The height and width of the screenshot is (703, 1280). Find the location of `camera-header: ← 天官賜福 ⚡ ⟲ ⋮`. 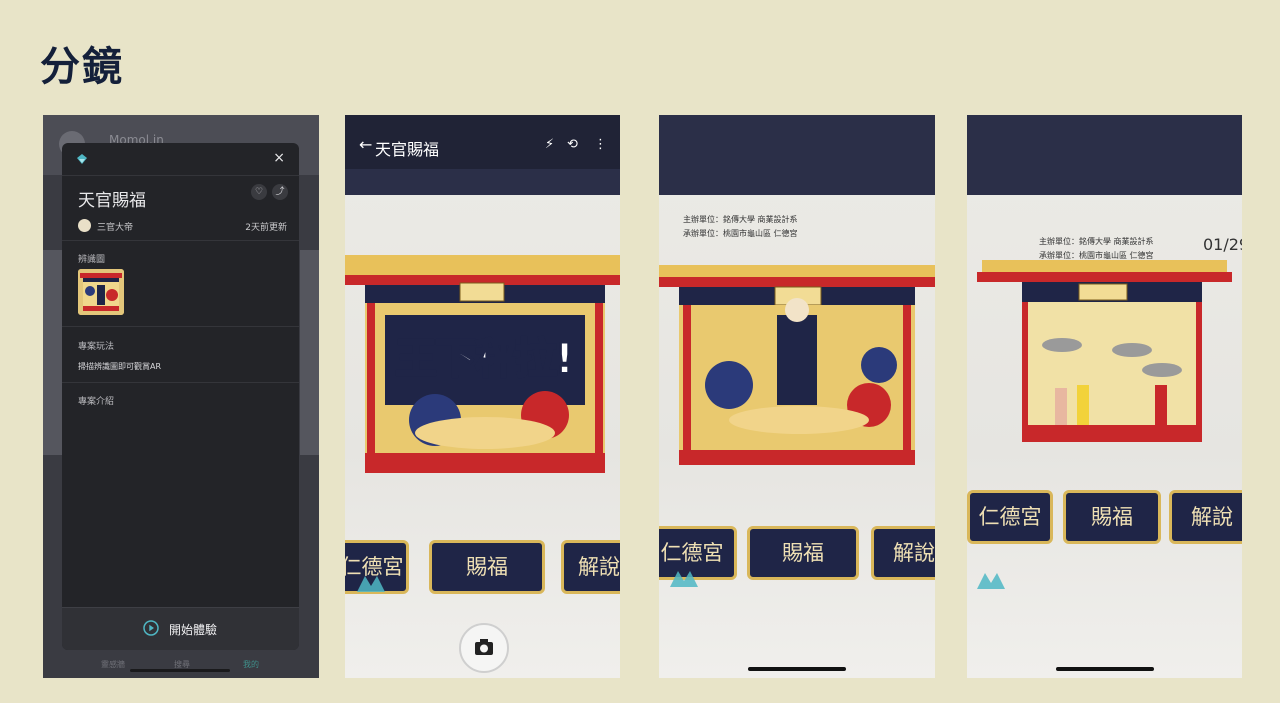

camera-header: ← 天官賜福 ⚡ ⟲ ⋮ is located at coordinates (482, 142).